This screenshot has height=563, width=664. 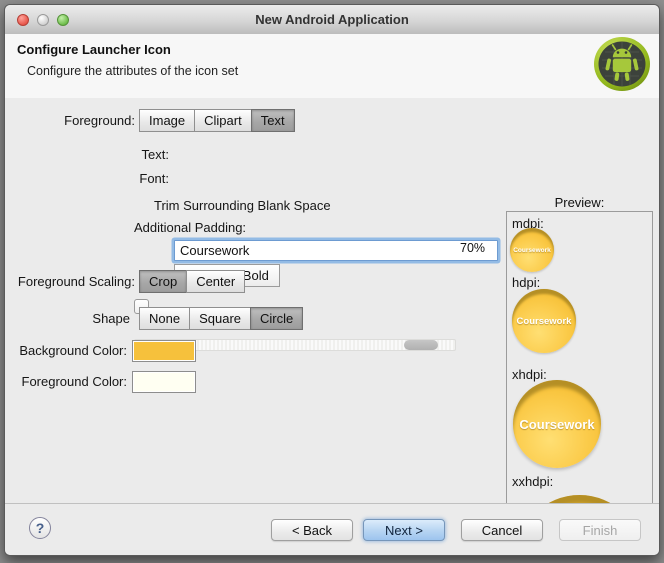 I want to click on preview-label: Preview:, so click(x=579, y=202).